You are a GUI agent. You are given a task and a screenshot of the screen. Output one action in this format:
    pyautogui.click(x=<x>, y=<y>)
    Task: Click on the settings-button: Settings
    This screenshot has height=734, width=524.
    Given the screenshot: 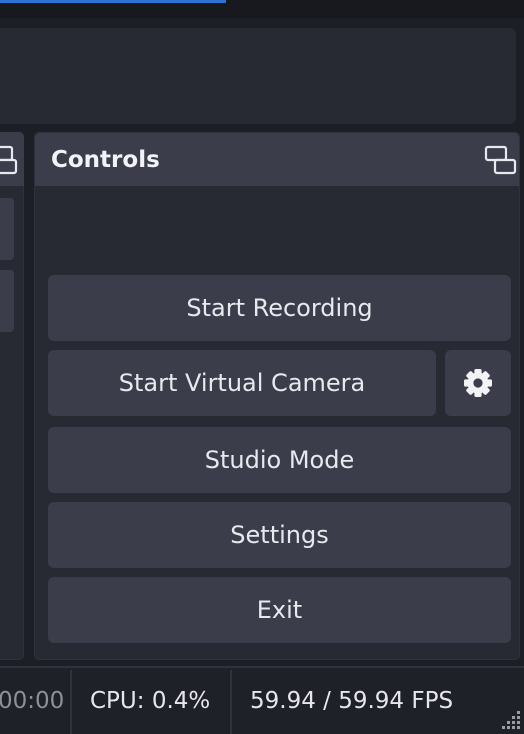 What is the action you would take?
    pyautogui.click(x=279, y=535)
    